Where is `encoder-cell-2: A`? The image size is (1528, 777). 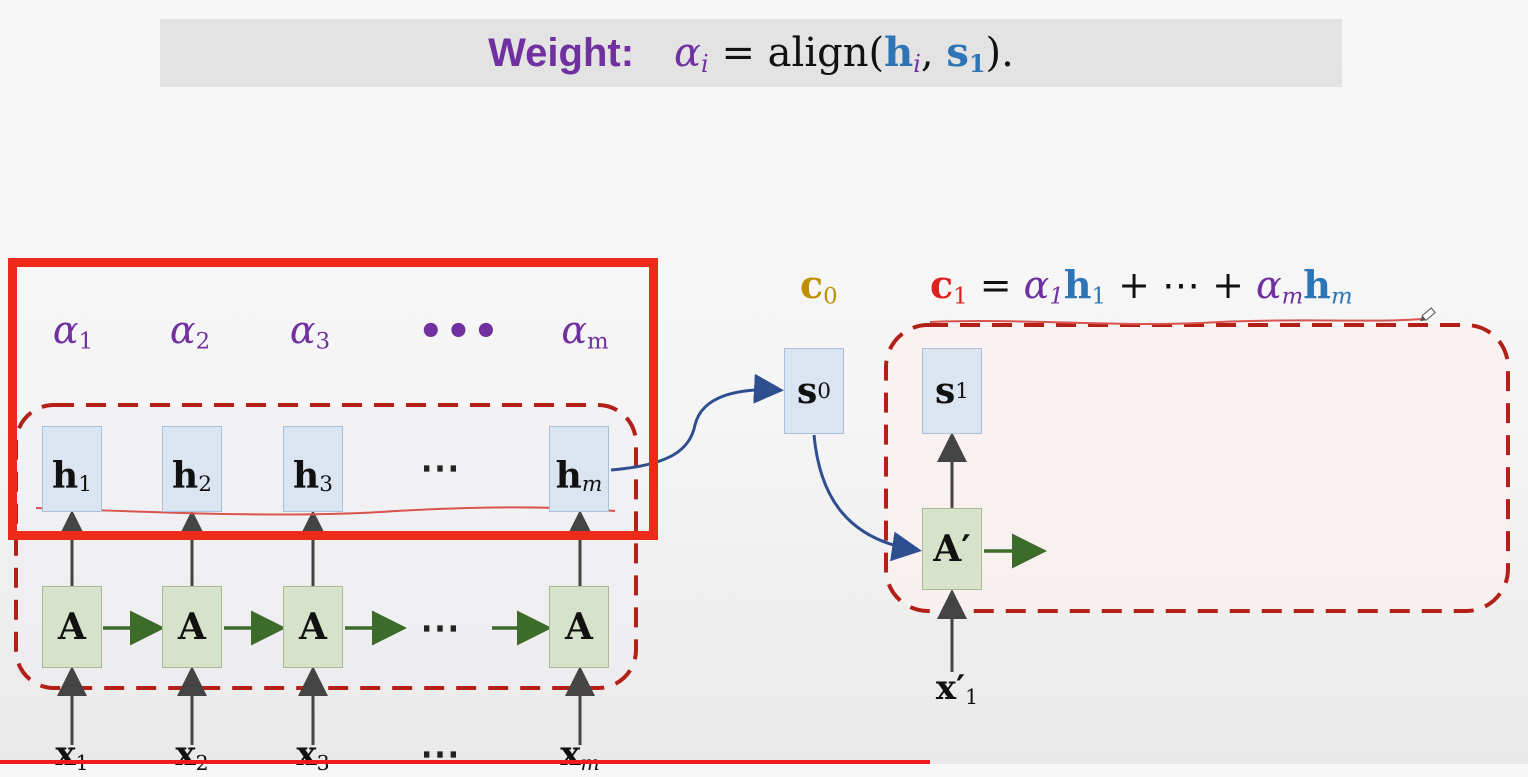 encoder-cell-2: A is located at coordinates (192, 627).